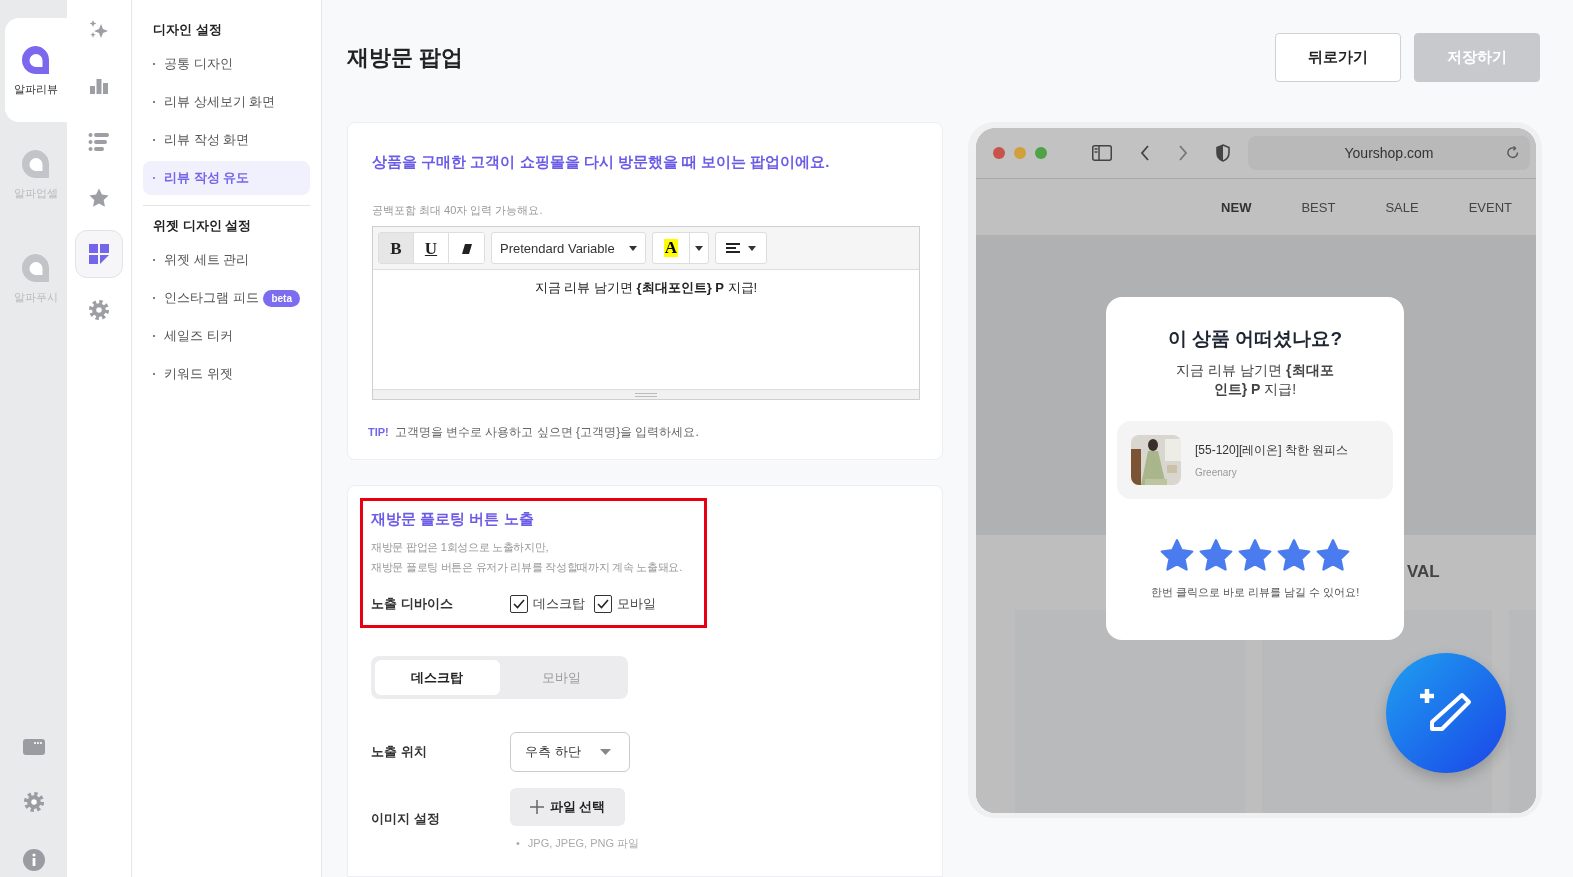 This screenshot has width=1573, height=877. What do you see at coordinates (1389, 153) in the screenshot?
I see `address-bar: Yourshop.com` at bounding box center [1389, 153].